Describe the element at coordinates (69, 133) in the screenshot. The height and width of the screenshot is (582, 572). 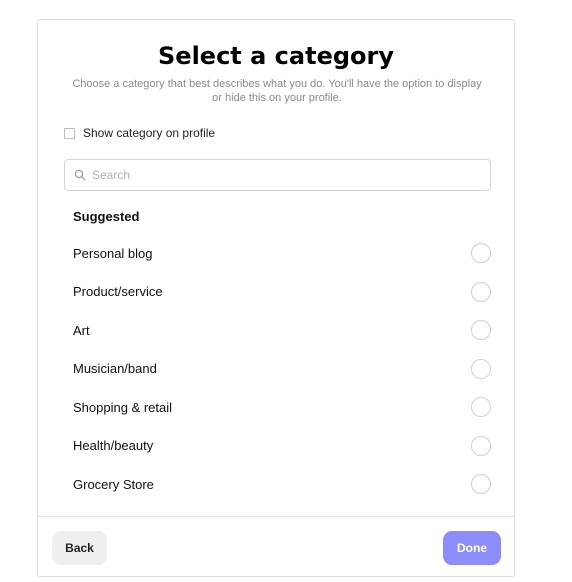
I see `show-category-checkbox` at that location.